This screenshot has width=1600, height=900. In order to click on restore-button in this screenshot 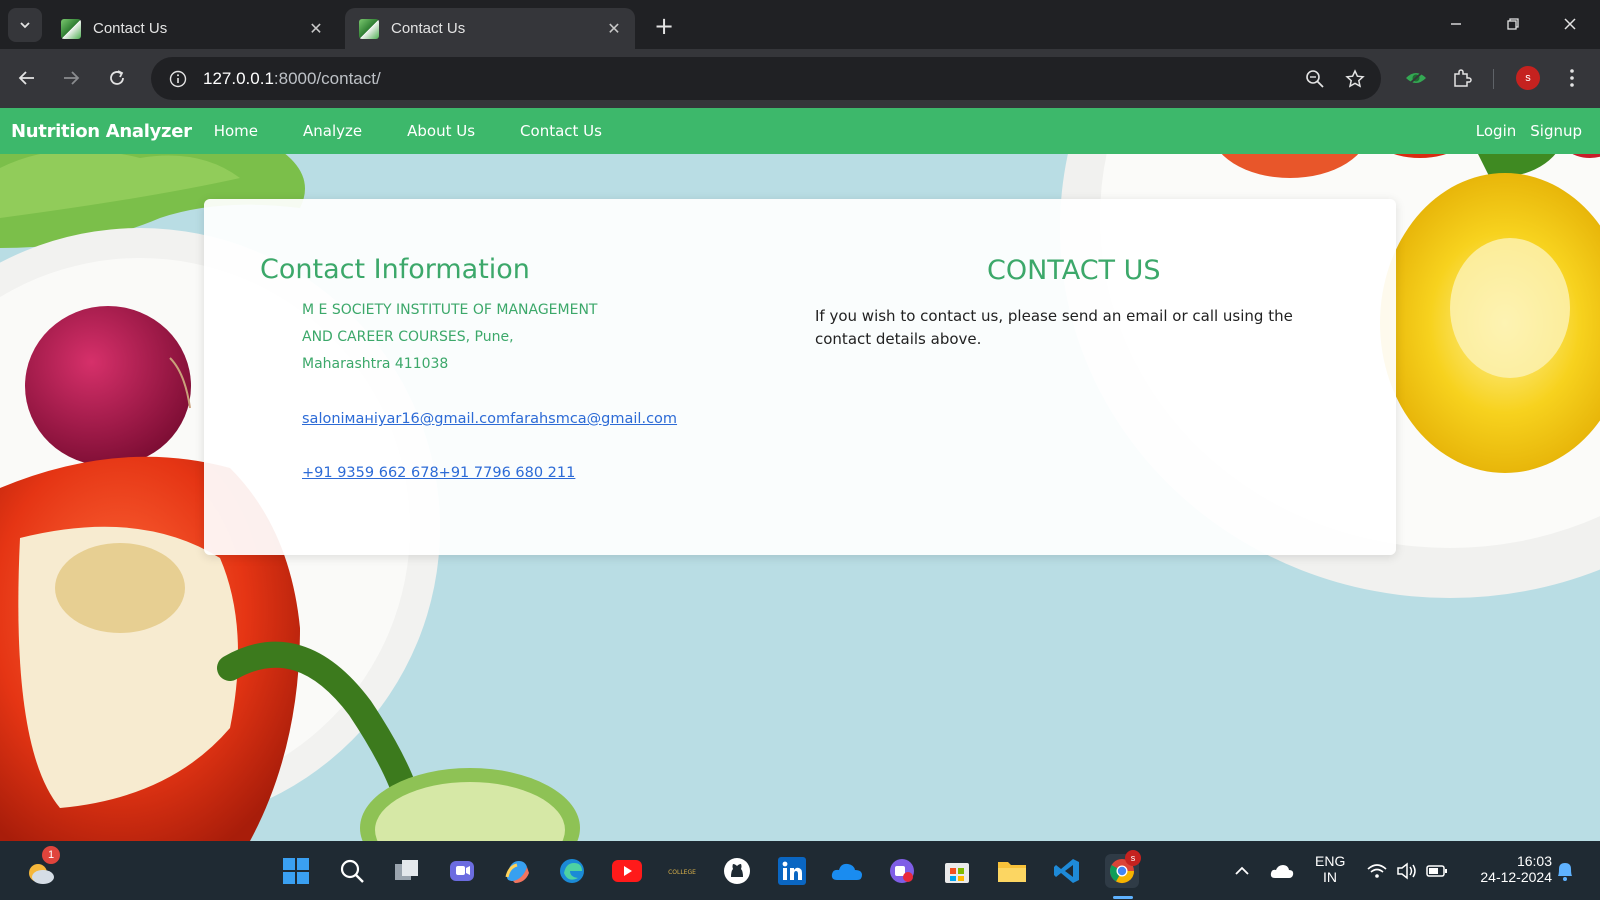, I will do `click(1513, 24)`.